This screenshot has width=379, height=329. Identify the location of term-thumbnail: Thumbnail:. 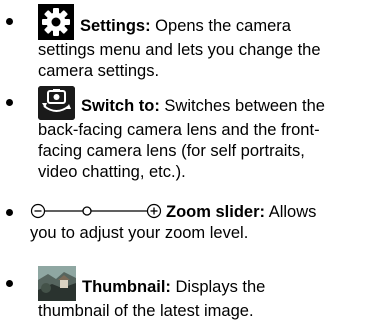
(126, 287).